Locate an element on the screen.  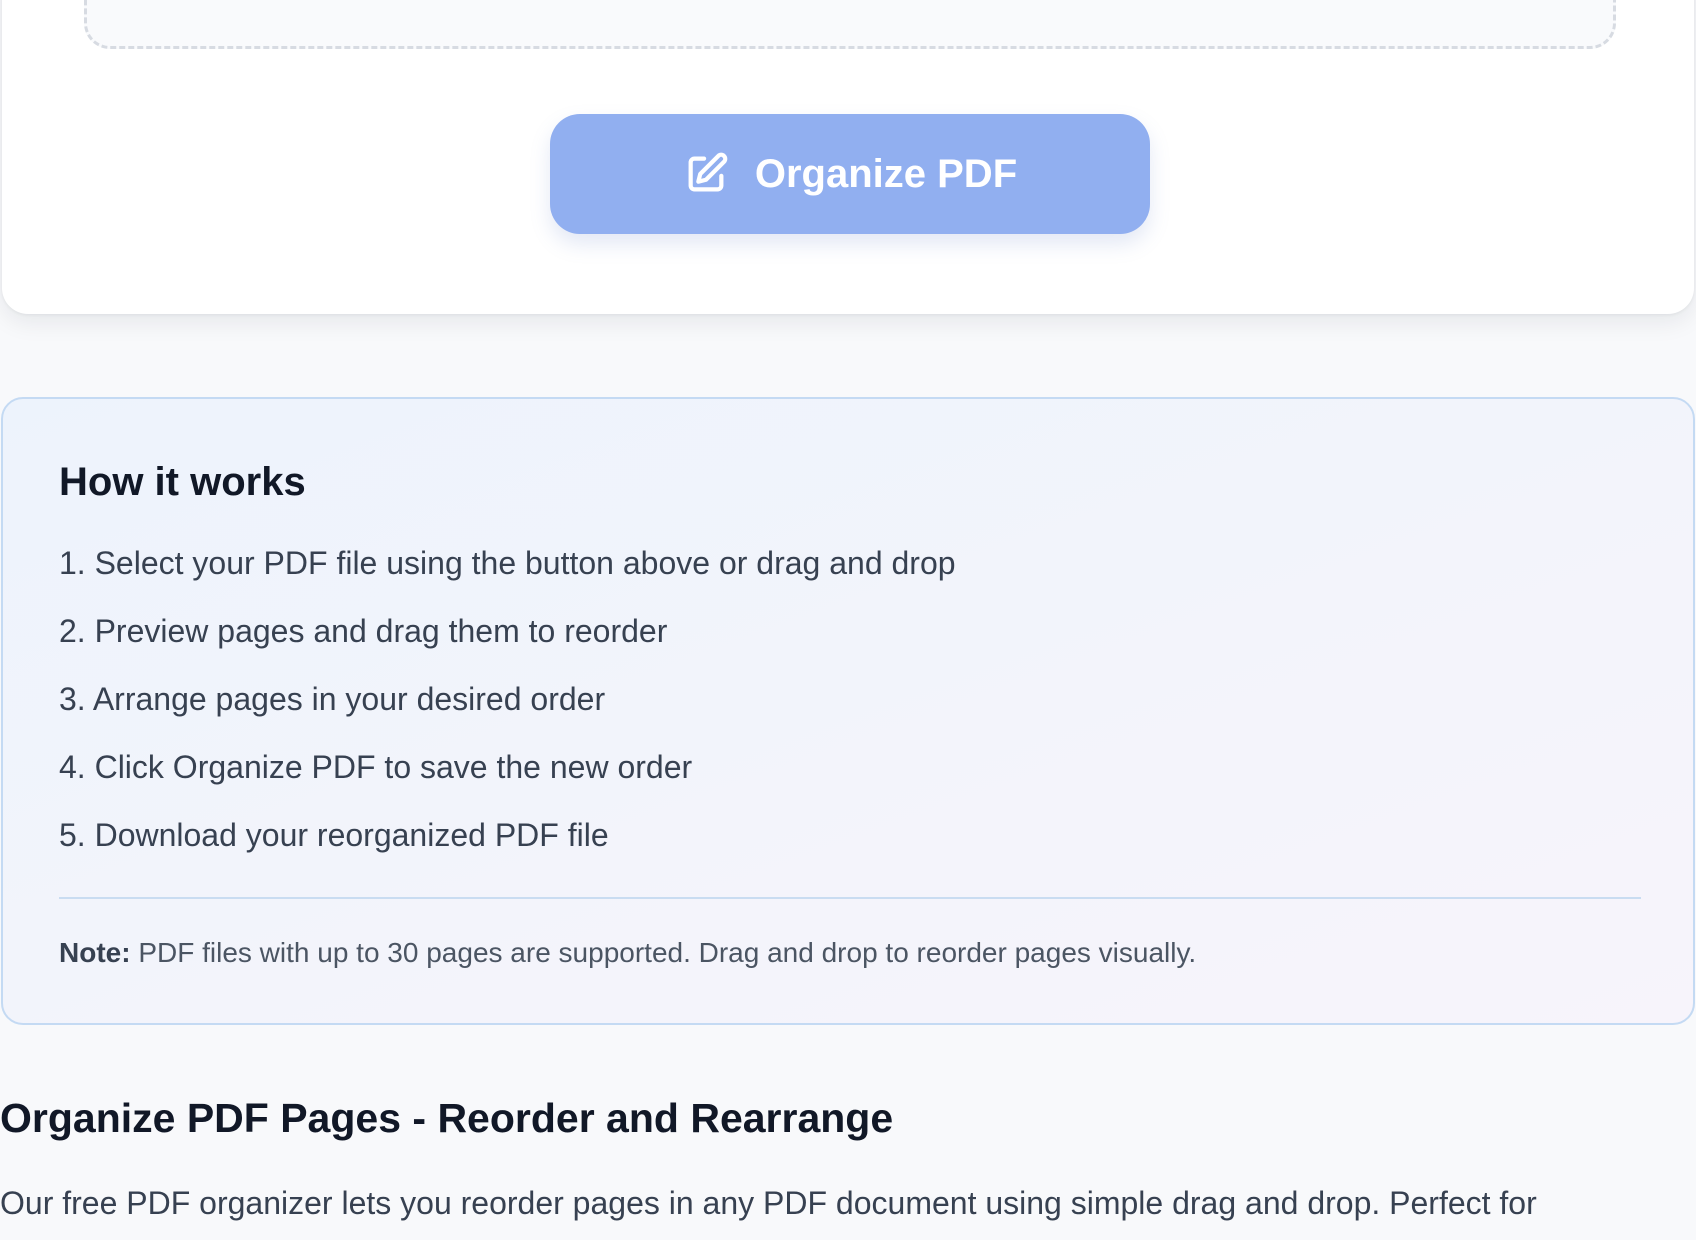
how-it-works-title: How it works is located at coordinates (182, 482).